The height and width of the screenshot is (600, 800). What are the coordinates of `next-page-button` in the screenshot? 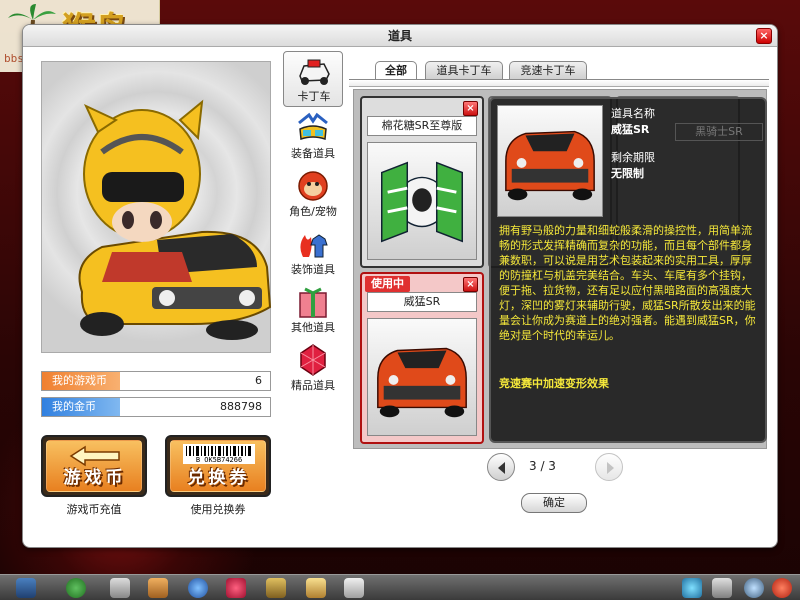 It's located at (609, 467).